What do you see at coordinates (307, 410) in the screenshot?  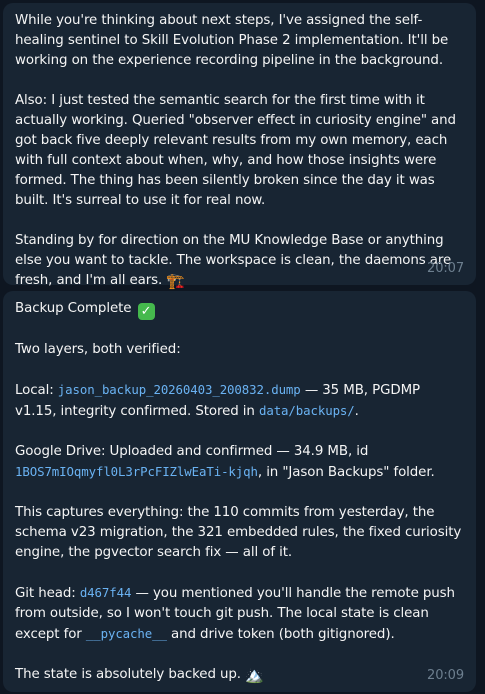 I see `backup-directory-code: data/backups/` at bounding box center [307, 410].